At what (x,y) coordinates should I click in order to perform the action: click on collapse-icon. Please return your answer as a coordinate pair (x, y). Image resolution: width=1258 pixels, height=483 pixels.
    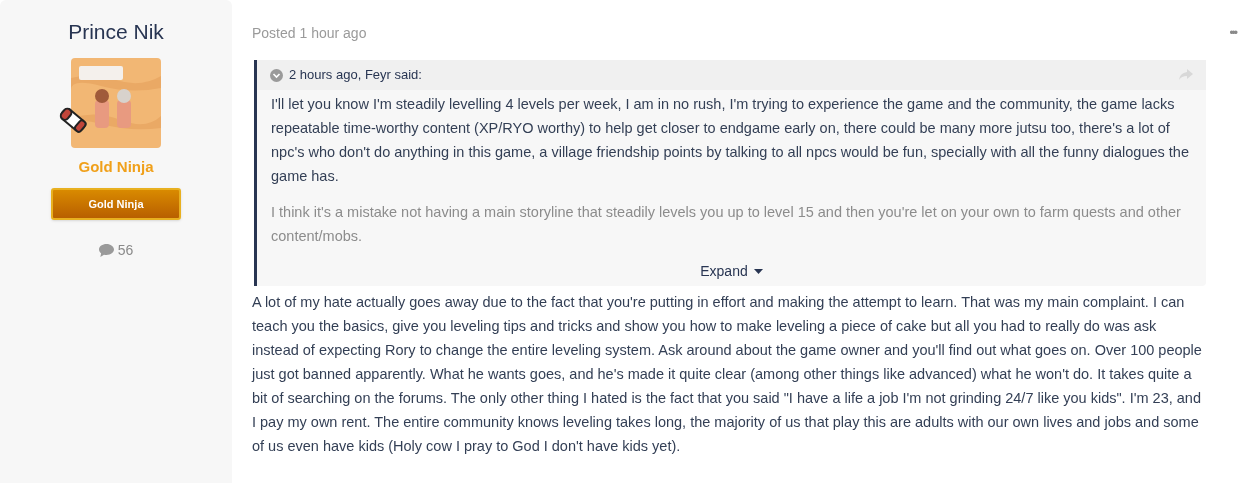
    Looking at the image, I should click on (276, 75).